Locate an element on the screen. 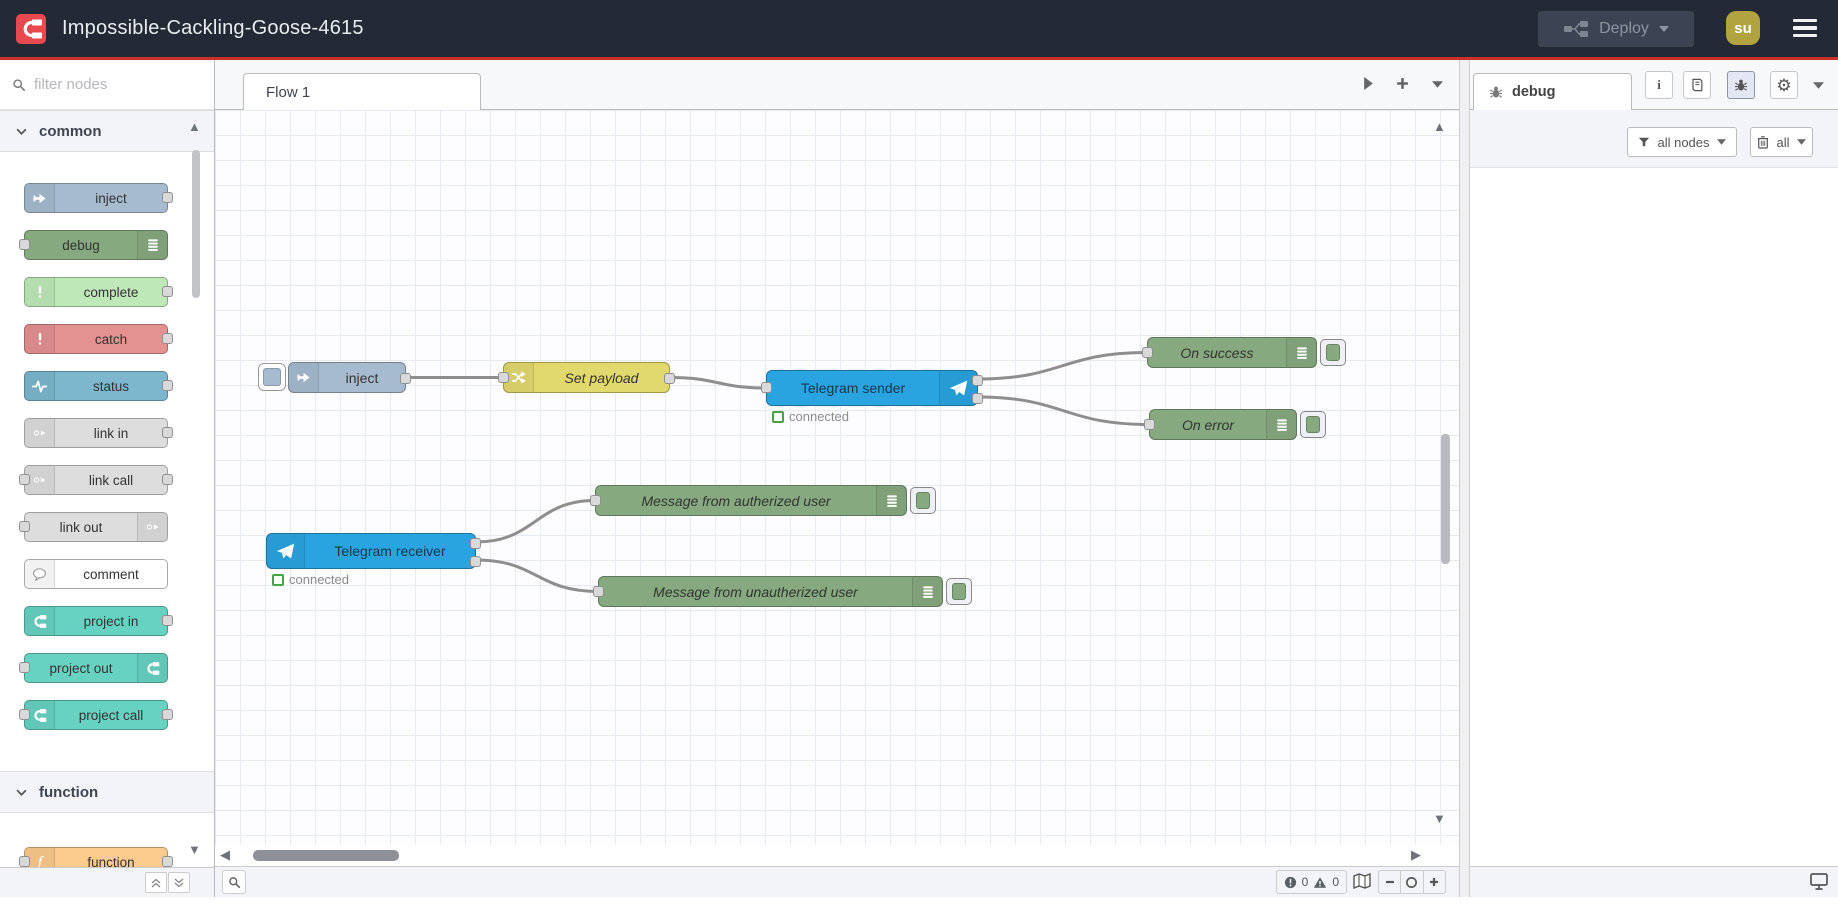  canvas-search-button is located at coordinates (234, 882).